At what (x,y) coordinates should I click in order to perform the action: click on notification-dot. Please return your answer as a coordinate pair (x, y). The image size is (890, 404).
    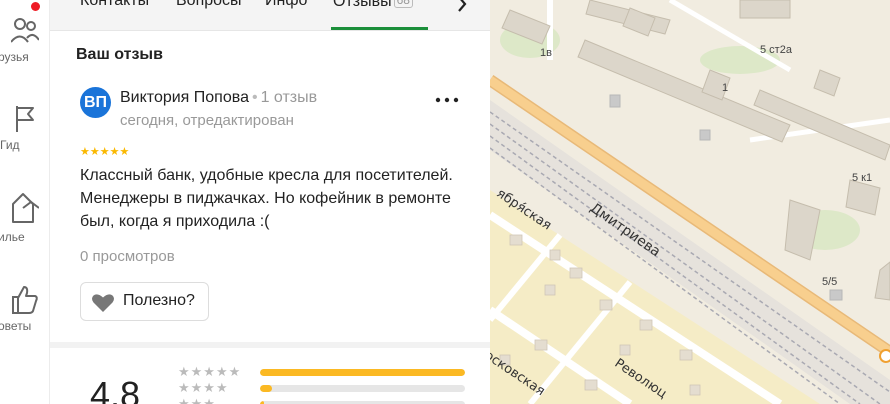
    Looking at the image, I should click on (35, 6).